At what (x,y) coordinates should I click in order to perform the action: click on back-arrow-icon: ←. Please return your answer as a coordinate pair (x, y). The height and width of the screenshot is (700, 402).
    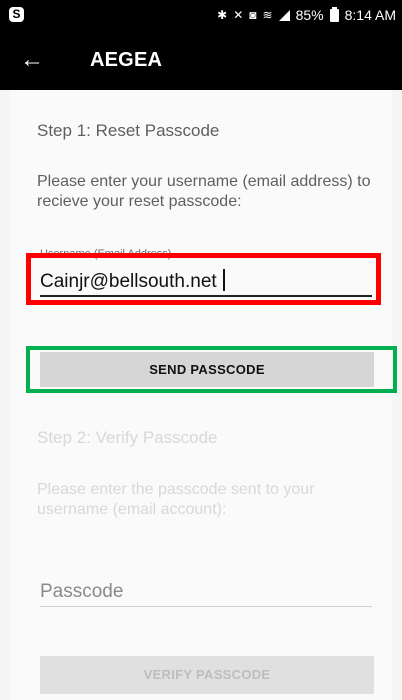
    Looking at the image, I should click on (40, 60).